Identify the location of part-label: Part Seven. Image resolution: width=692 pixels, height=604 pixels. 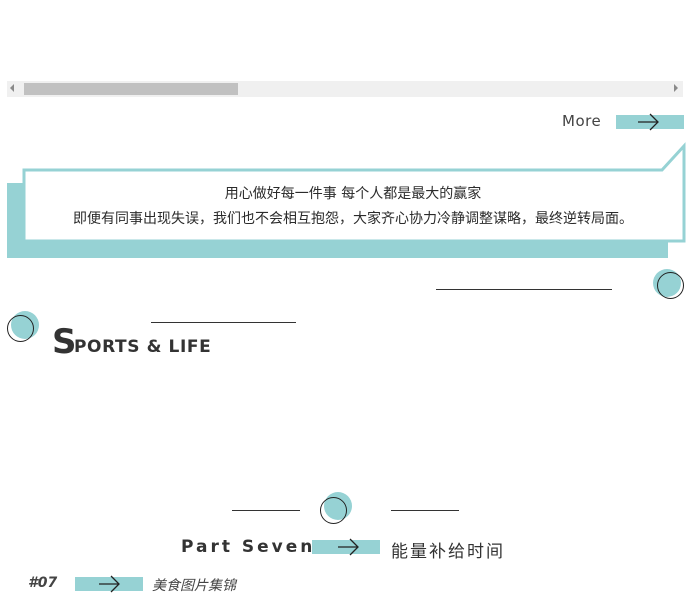
(248, 547).